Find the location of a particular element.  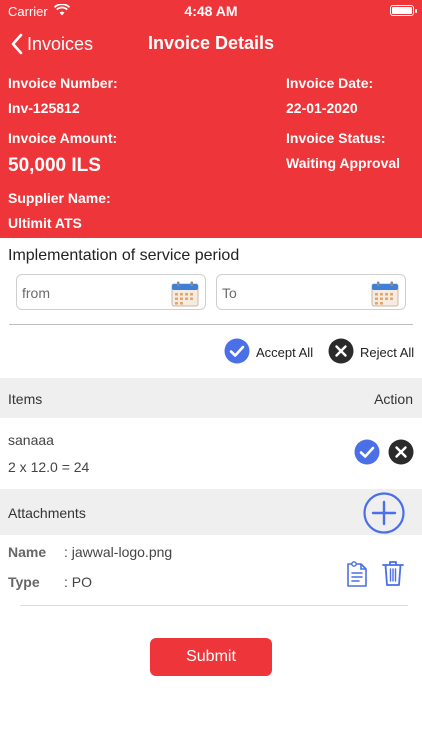

reject-all-label: Reject All is located at coordinates (387, 352).